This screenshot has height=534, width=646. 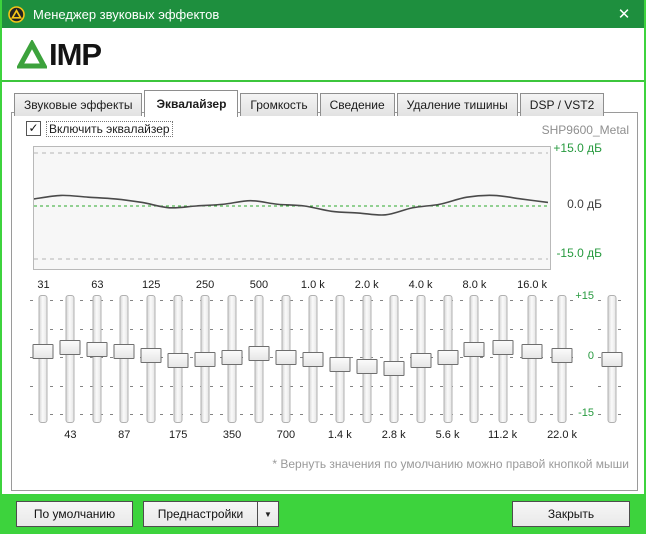 I want to click on band-slider-13-track, so click(x=394, y=359).